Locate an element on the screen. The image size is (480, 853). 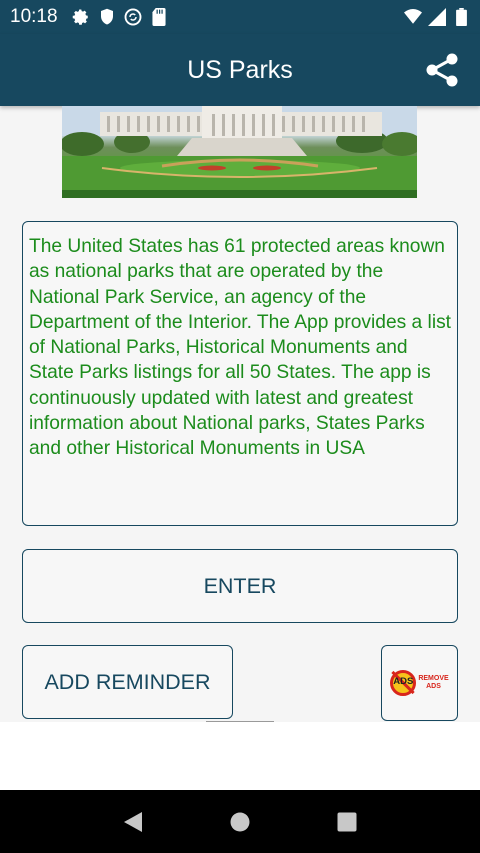
enter-button-label: ENTER is located at coordinates (240, 585).